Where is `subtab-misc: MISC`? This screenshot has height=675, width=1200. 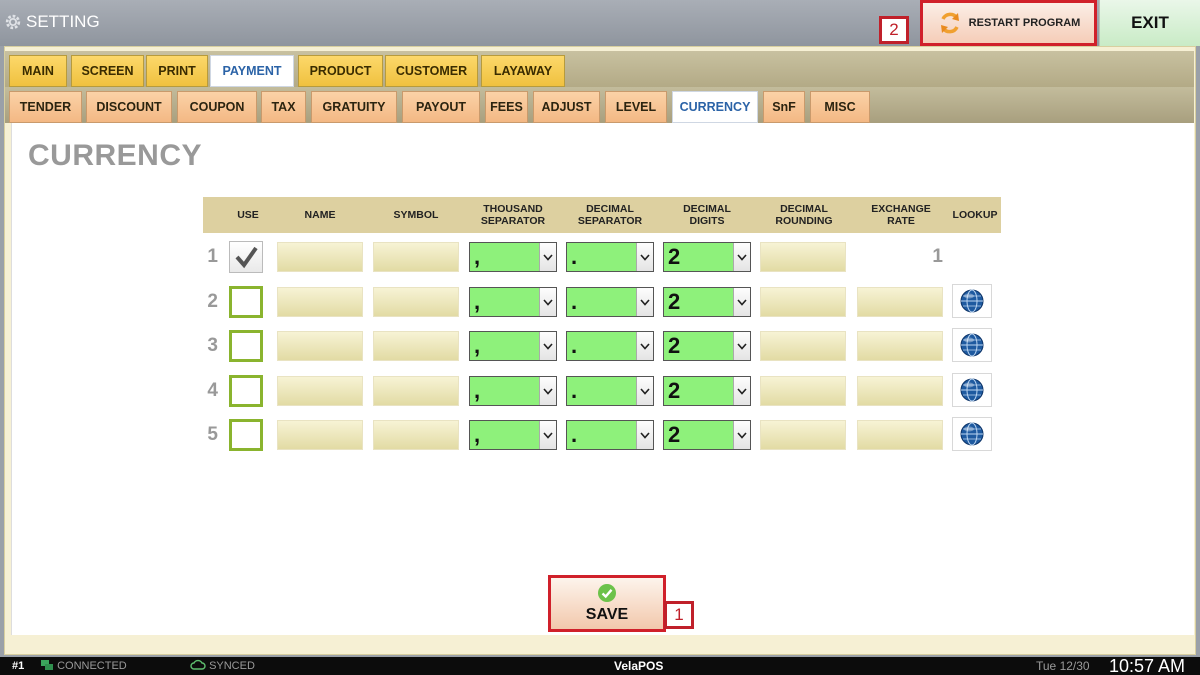
subtab-misc: MISC is located at coordinates (840, 107).